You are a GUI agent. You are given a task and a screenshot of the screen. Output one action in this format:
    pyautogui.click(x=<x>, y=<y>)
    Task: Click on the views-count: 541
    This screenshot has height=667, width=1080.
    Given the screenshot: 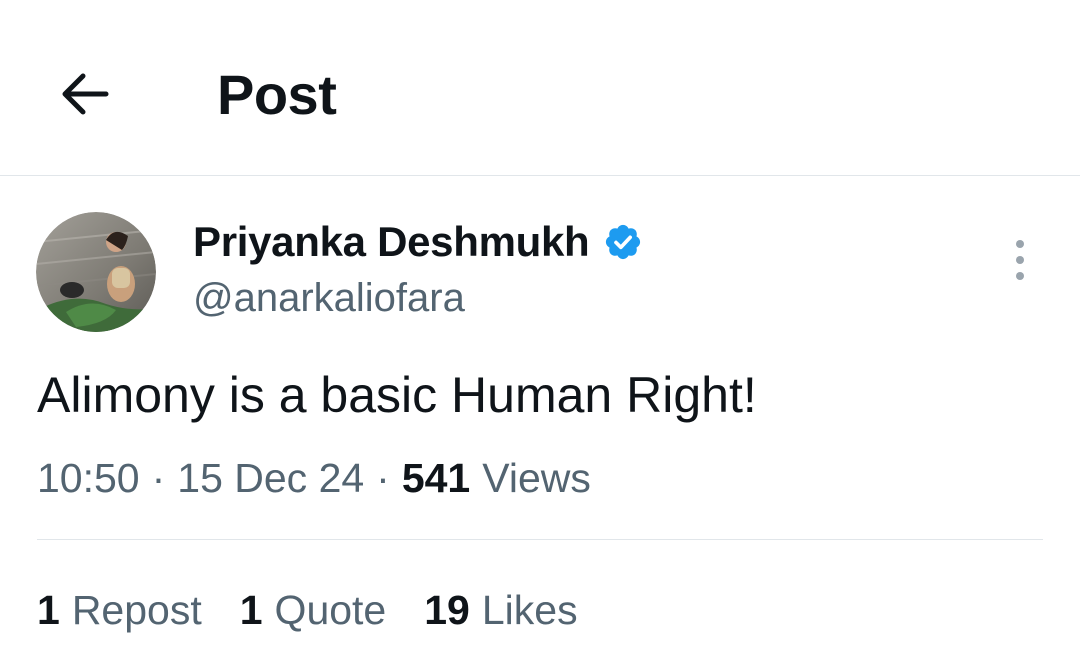 What is the action you would take?
    pyautogui.click(x=436, y=478)
    